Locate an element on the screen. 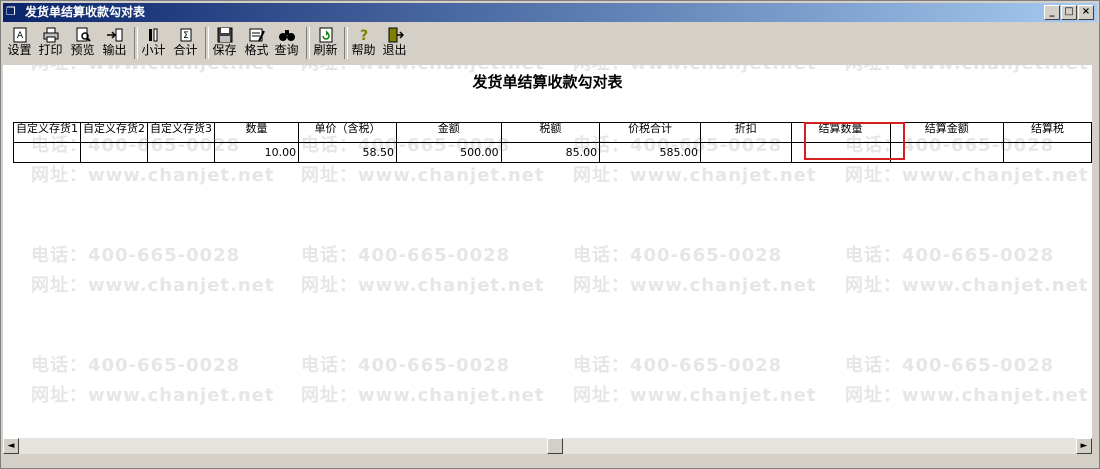 The image size is (1100, 469). table-cell: 85.00 is located at coordinates (550, 152).